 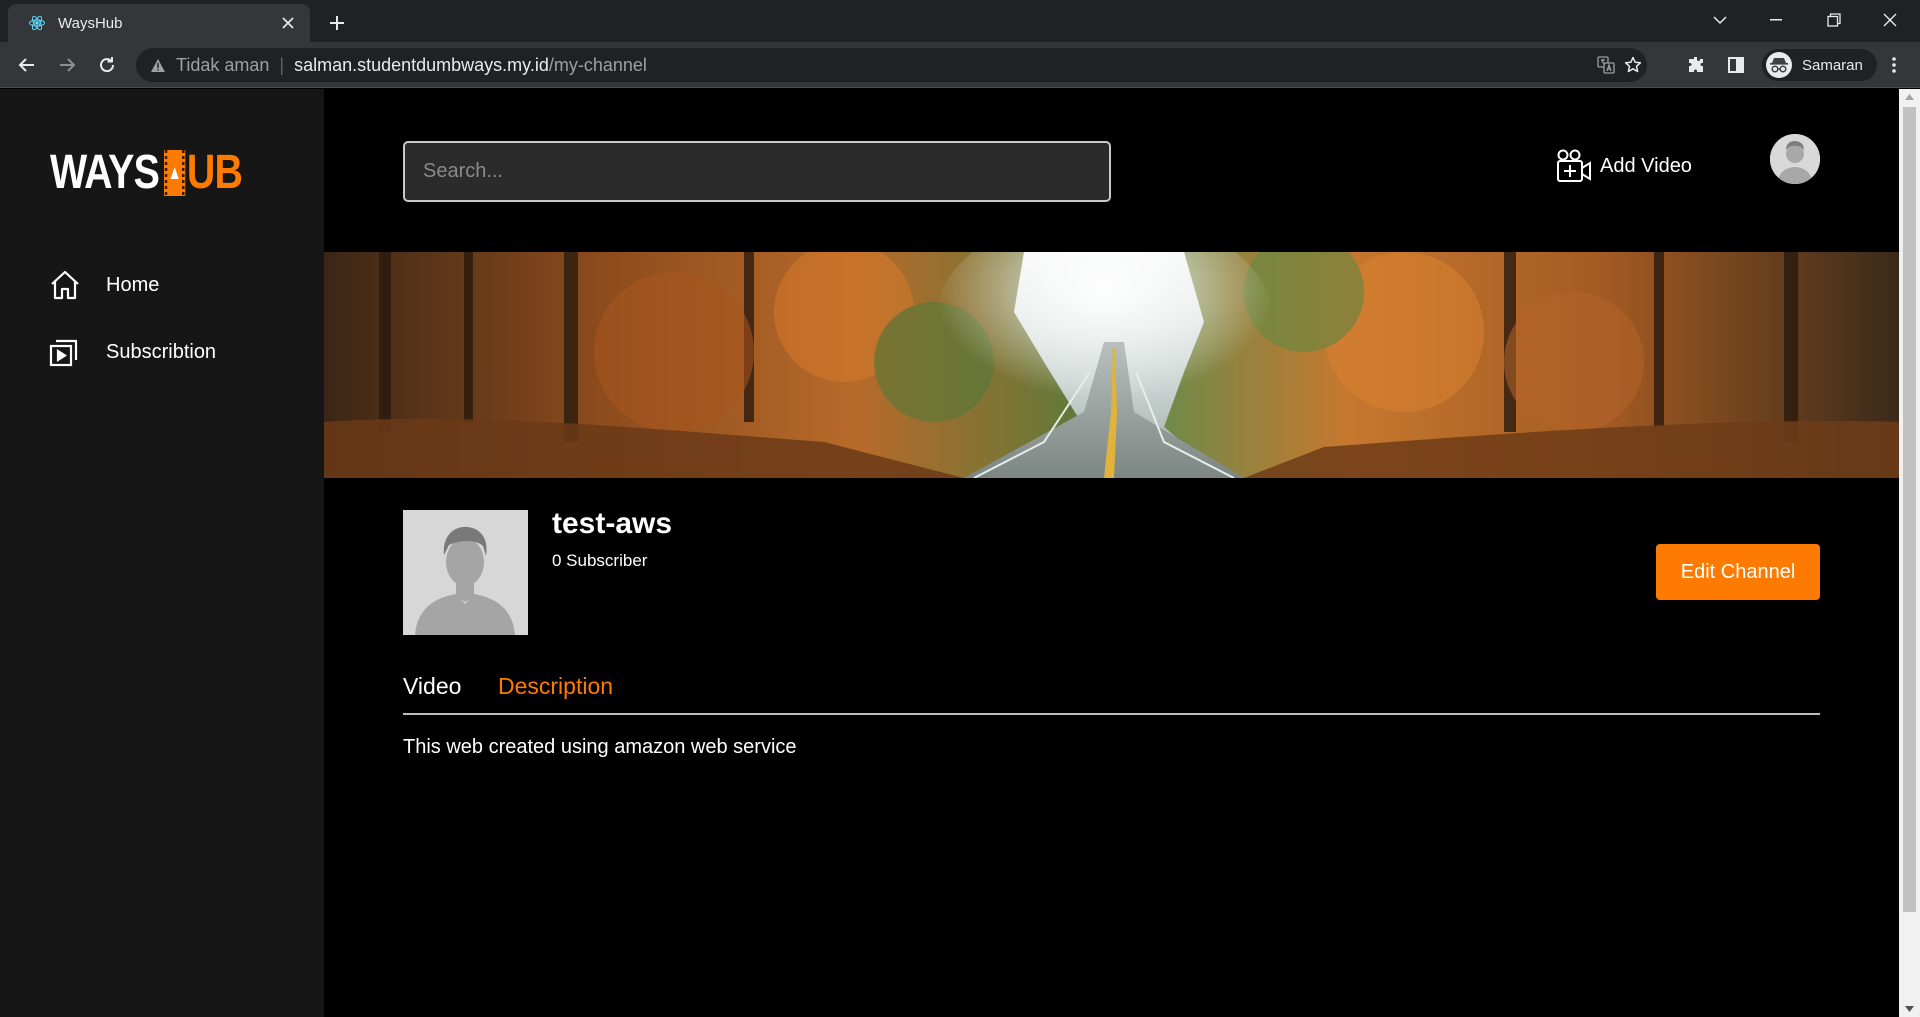 What do you see at coordinates (1111, 694) in the screenshot?
I see `channel-tabs: Video Description` at bounding box center [1111, 694].